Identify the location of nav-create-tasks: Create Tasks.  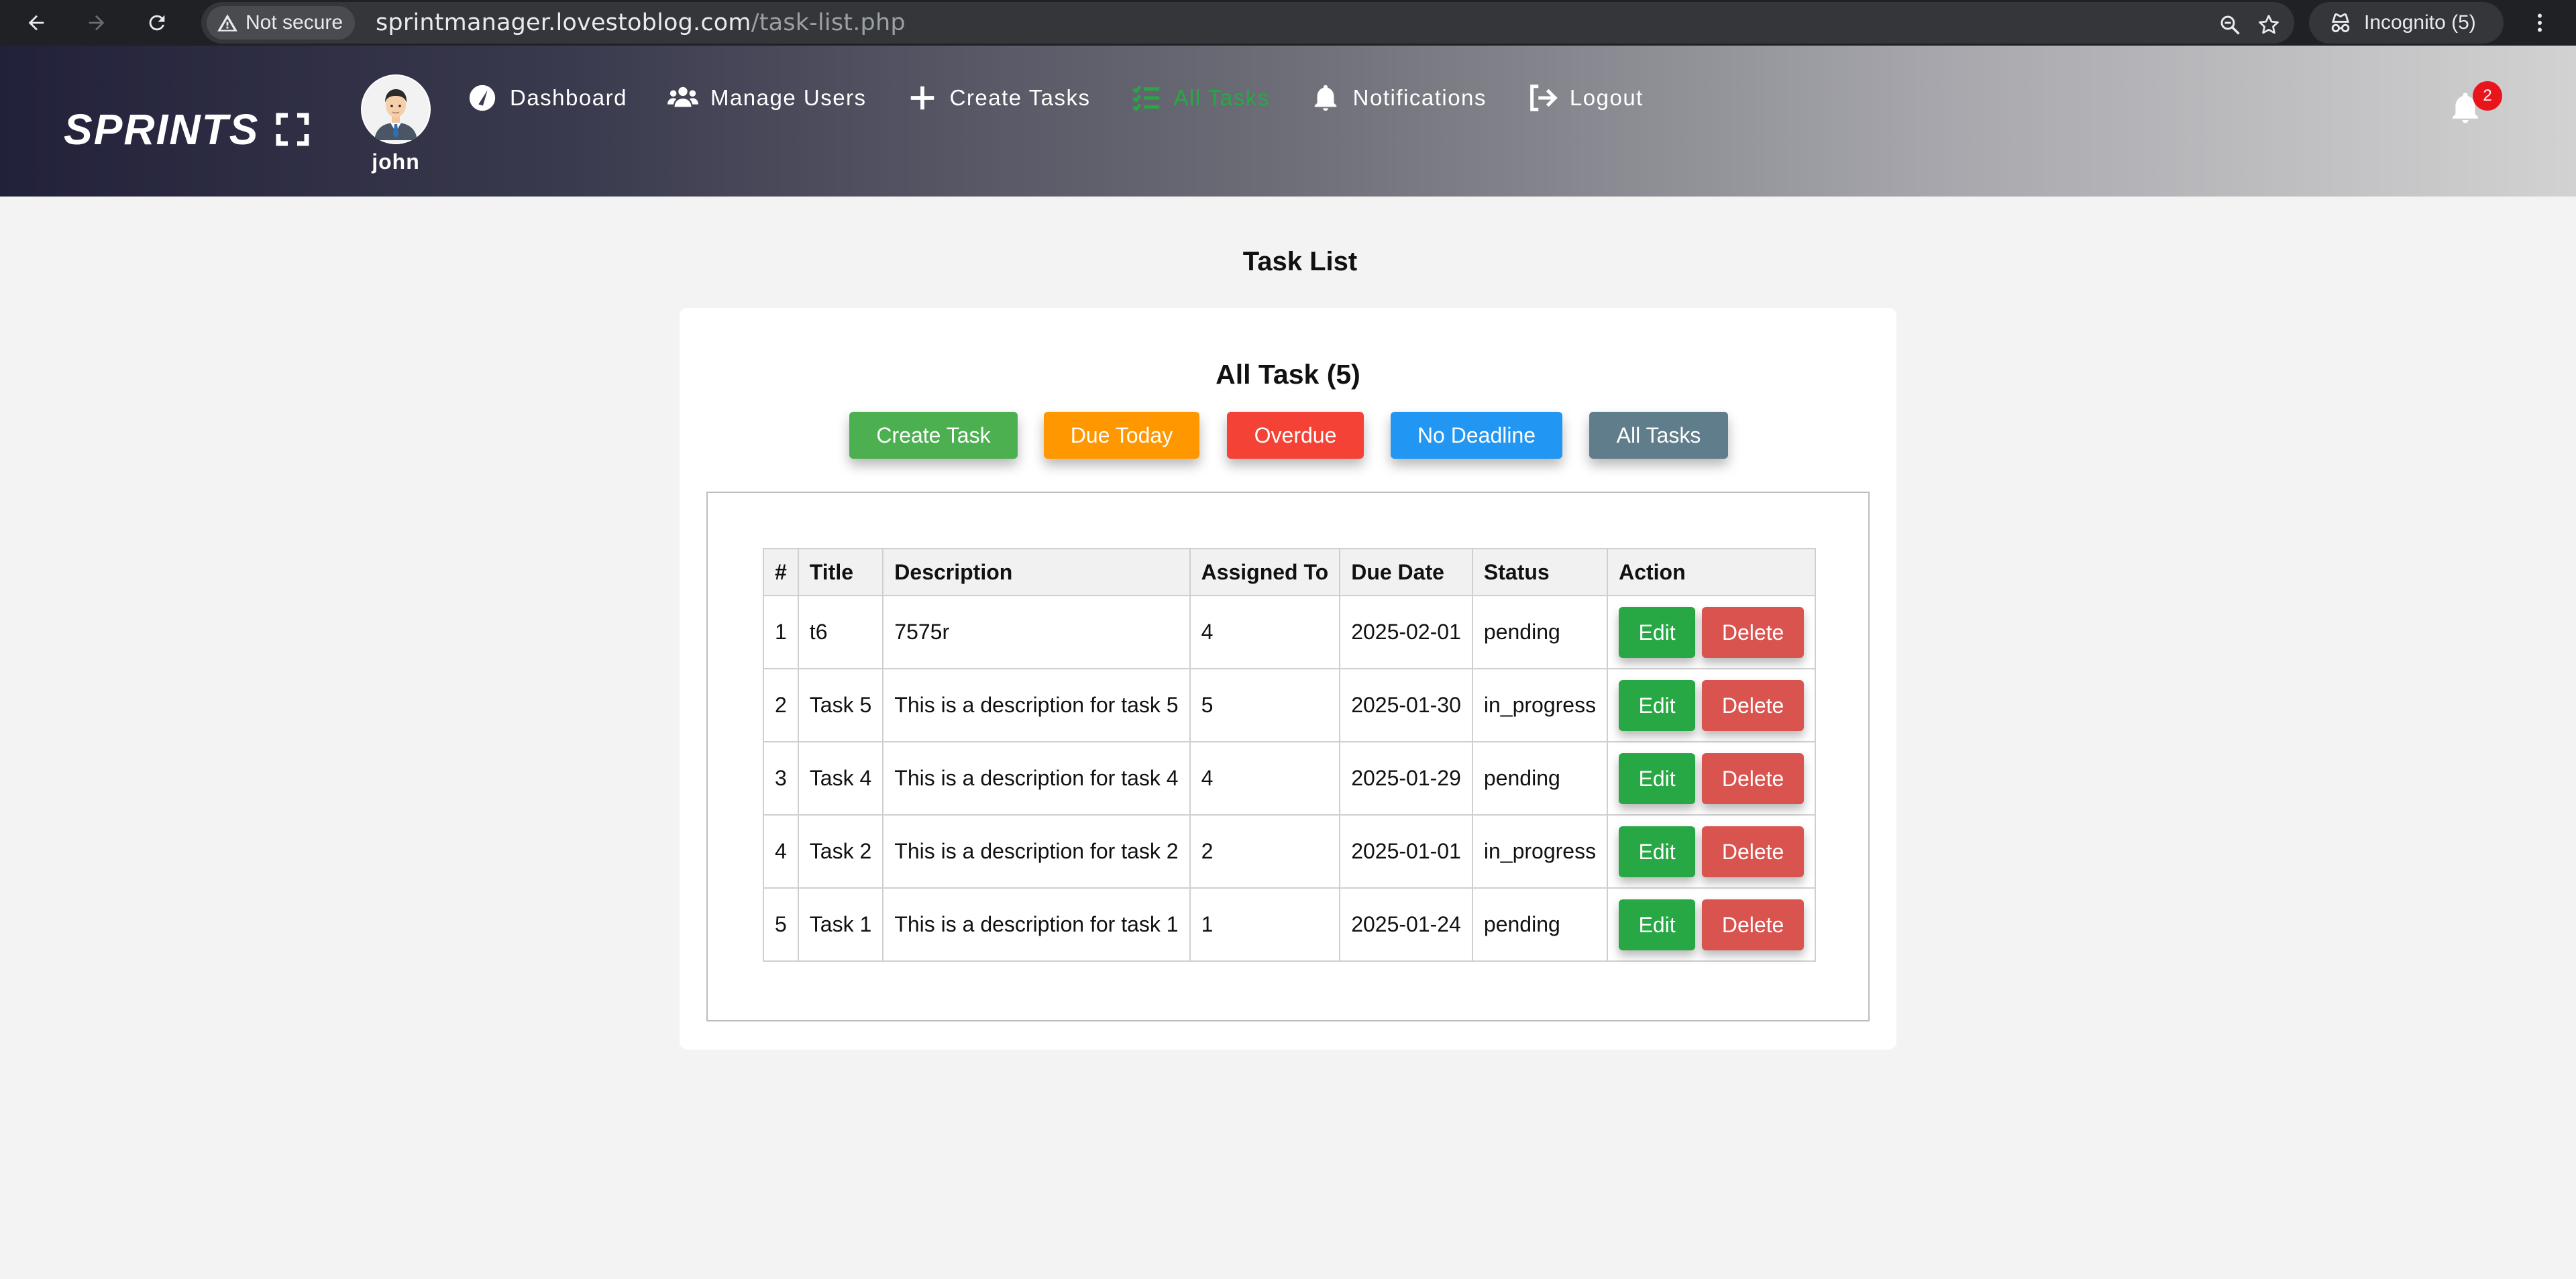
(999, 98).